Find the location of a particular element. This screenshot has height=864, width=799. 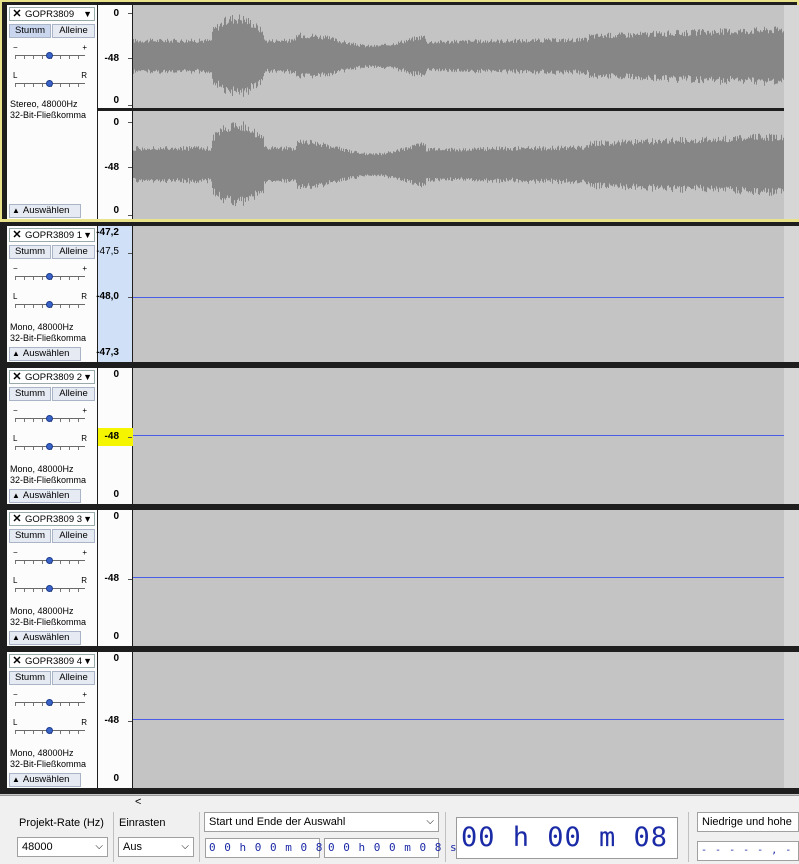

waveform-right-channel is located at coordinates (458, 165).